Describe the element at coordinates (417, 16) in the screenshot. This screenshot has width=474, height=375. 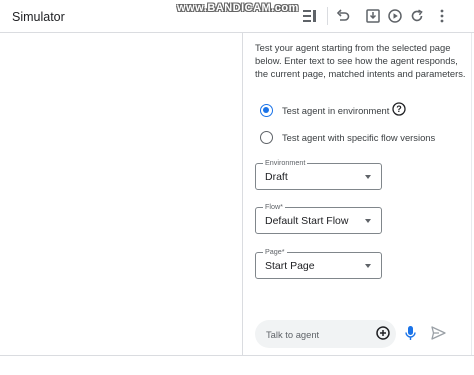
I see `refresh-icon` at that location.